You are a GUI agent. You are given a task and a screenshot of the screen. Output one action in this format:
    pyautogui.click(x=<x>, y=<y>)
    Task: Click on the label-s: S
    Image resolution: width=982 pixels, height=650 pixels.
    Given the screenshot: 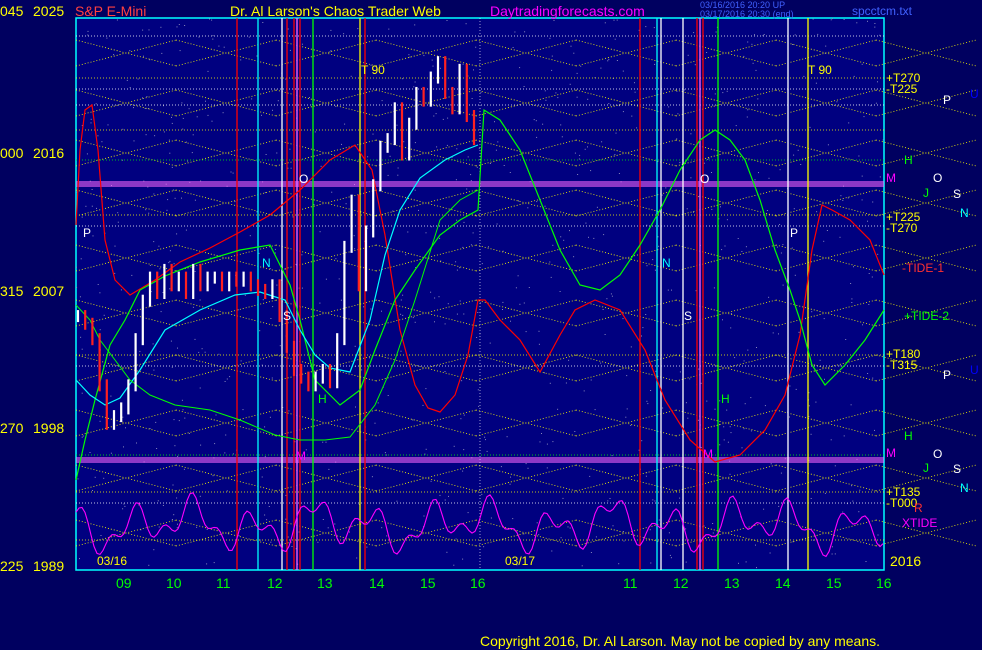 What is the action you would take?
    pyautogui.click(x=957, y=194)
    